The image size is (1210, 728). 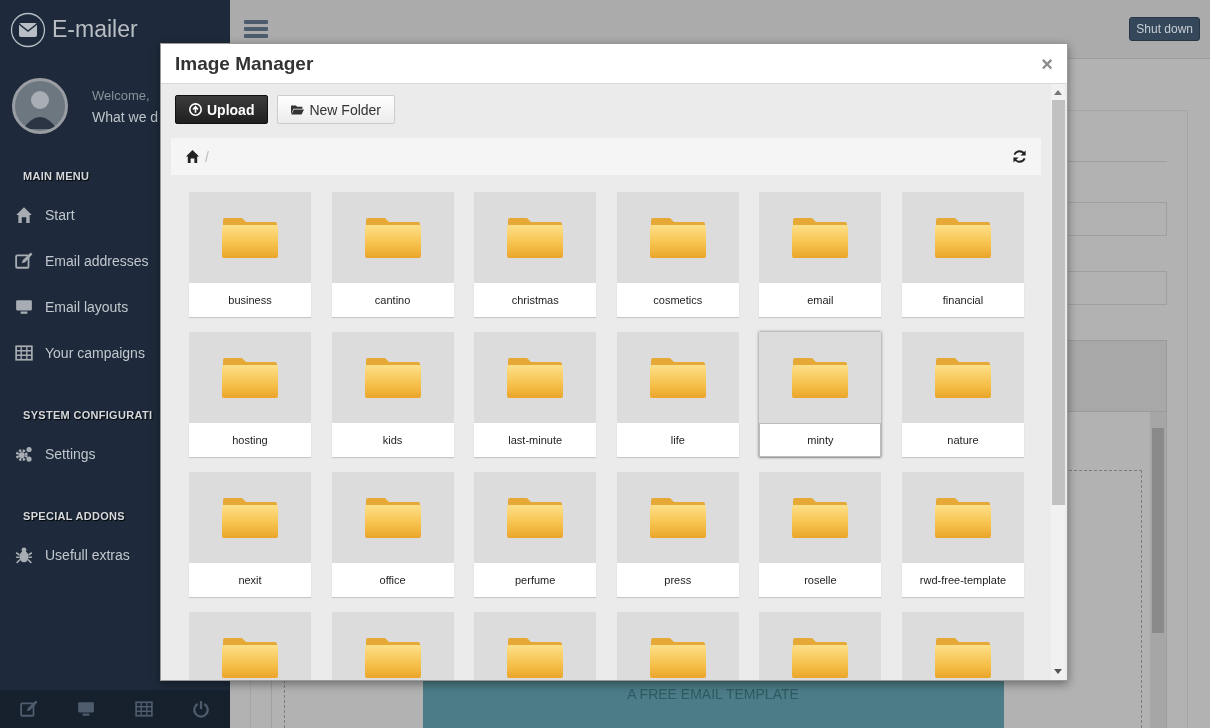 What do you see at coordinates (1164, 29) in the screenshot?
I see `shutdown-button: Shut down` at bounding box center [1164, 29].